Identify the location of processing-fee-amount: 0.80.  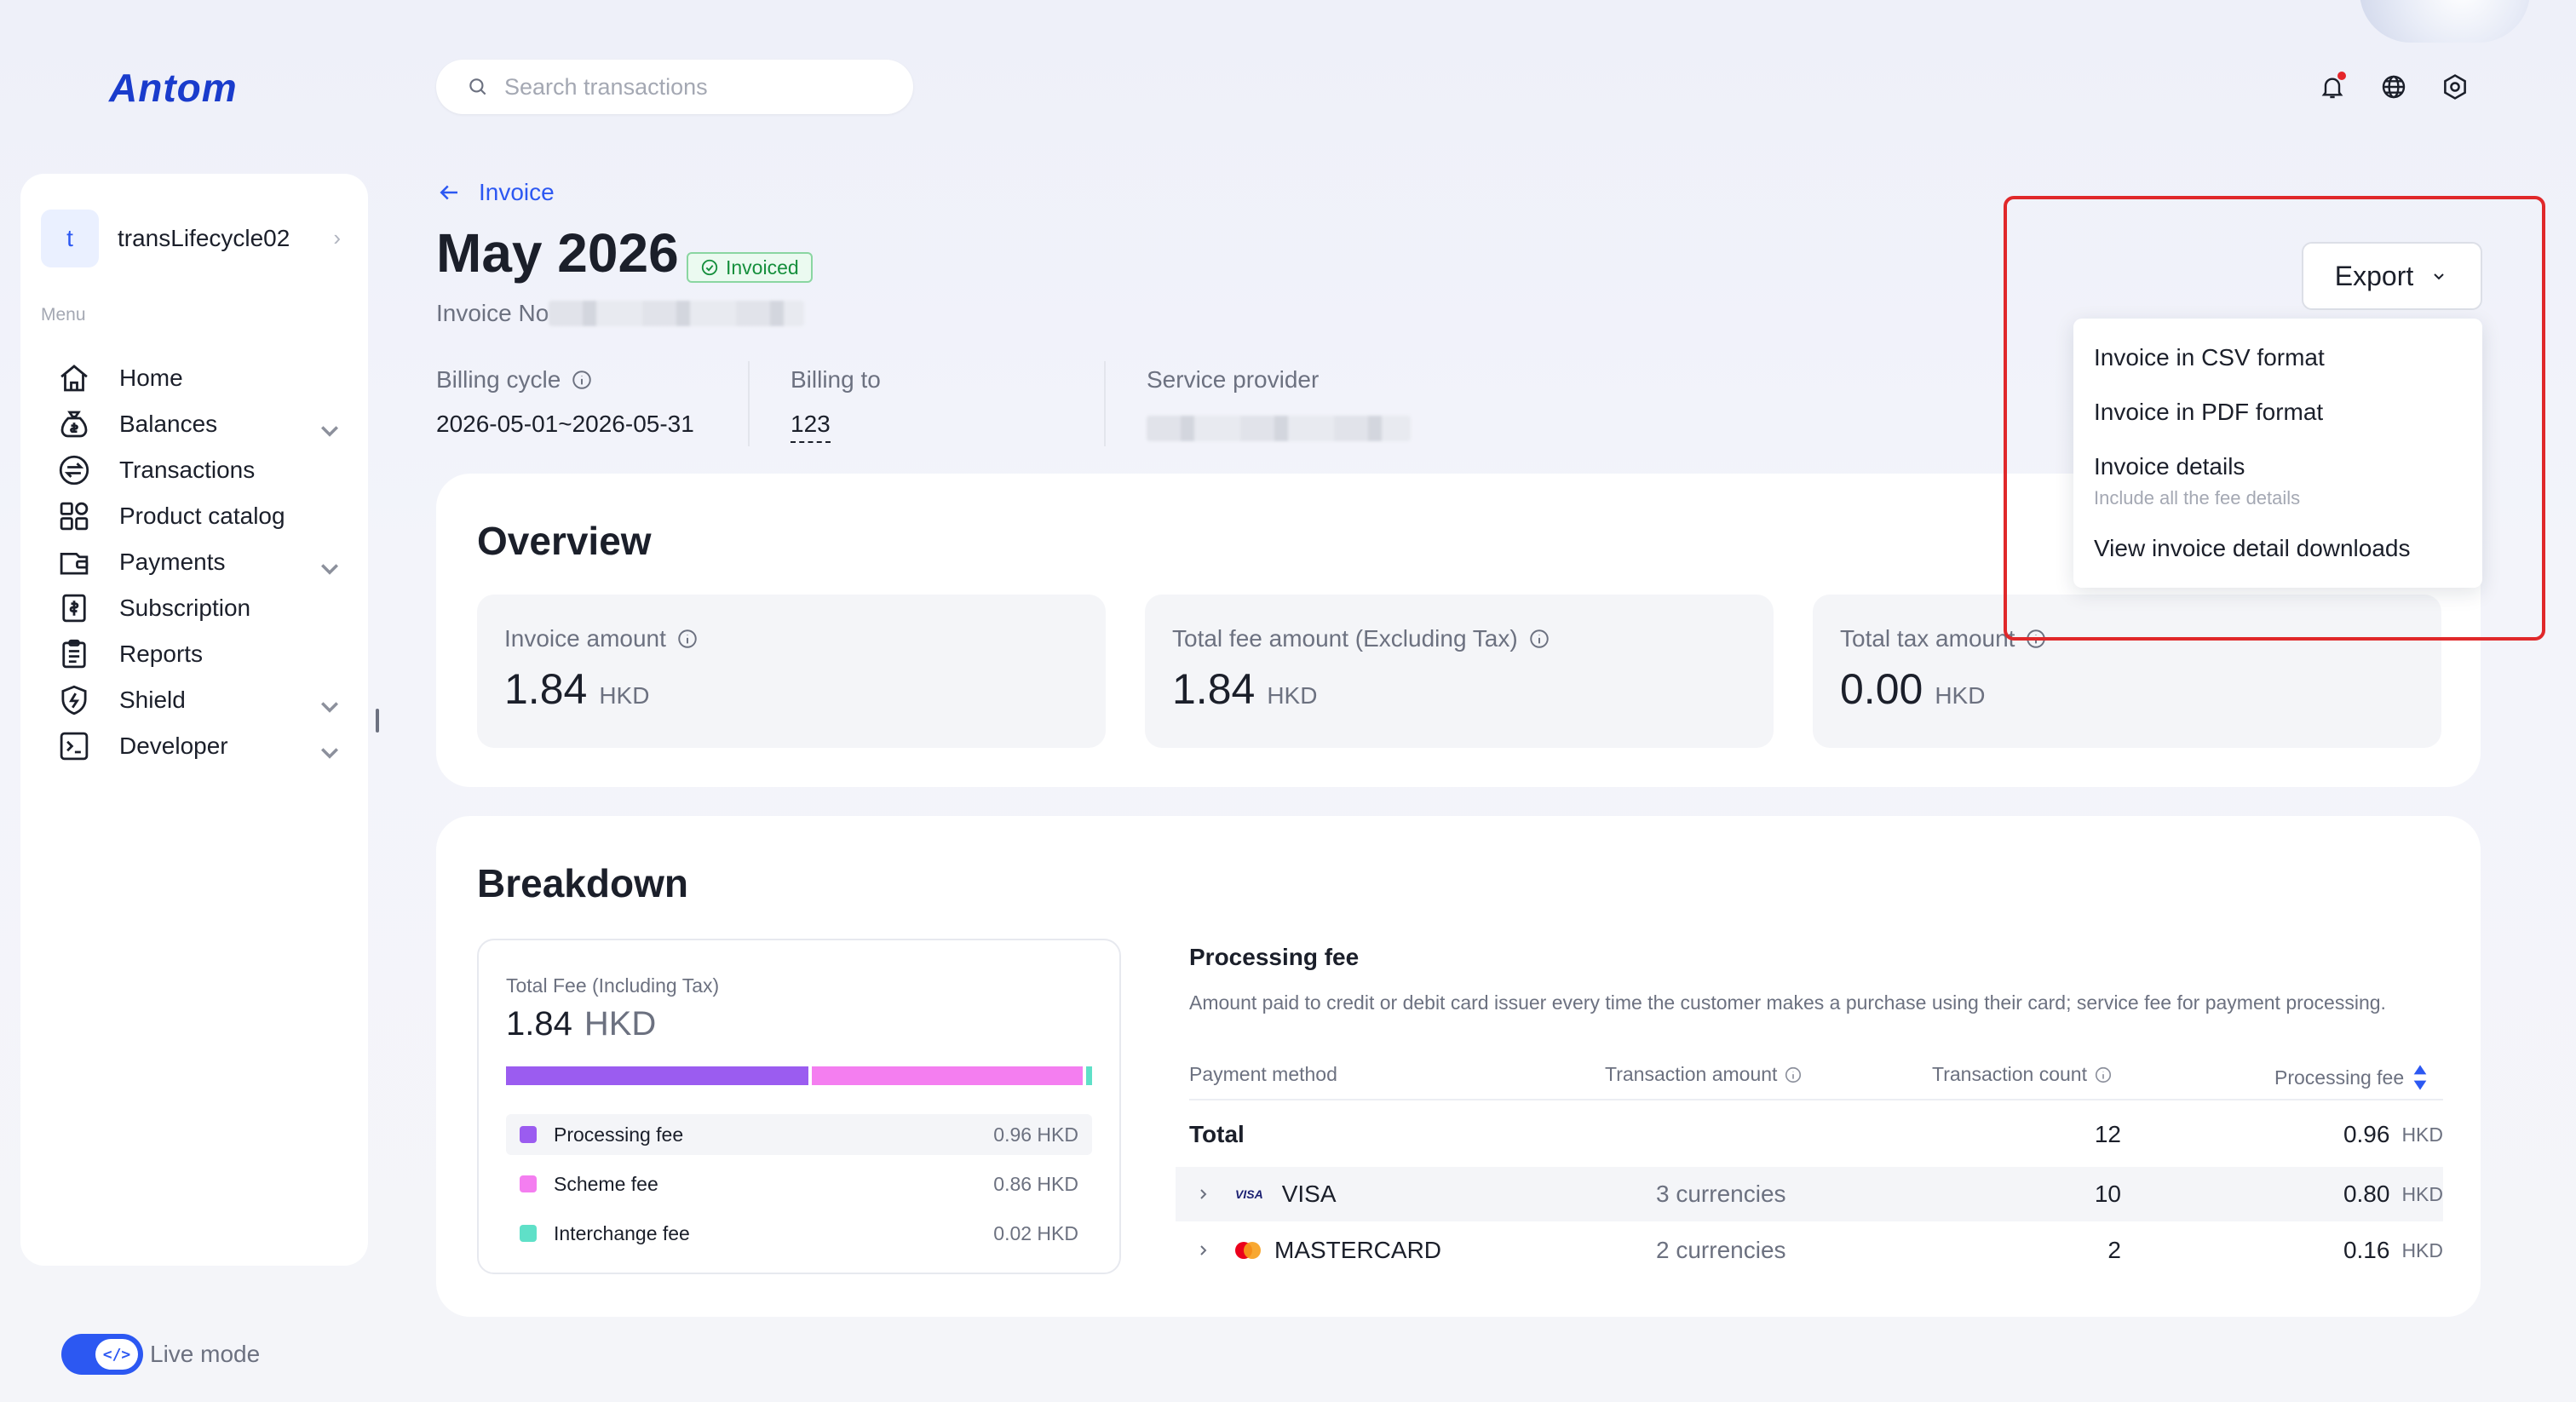
(2366, 1194).